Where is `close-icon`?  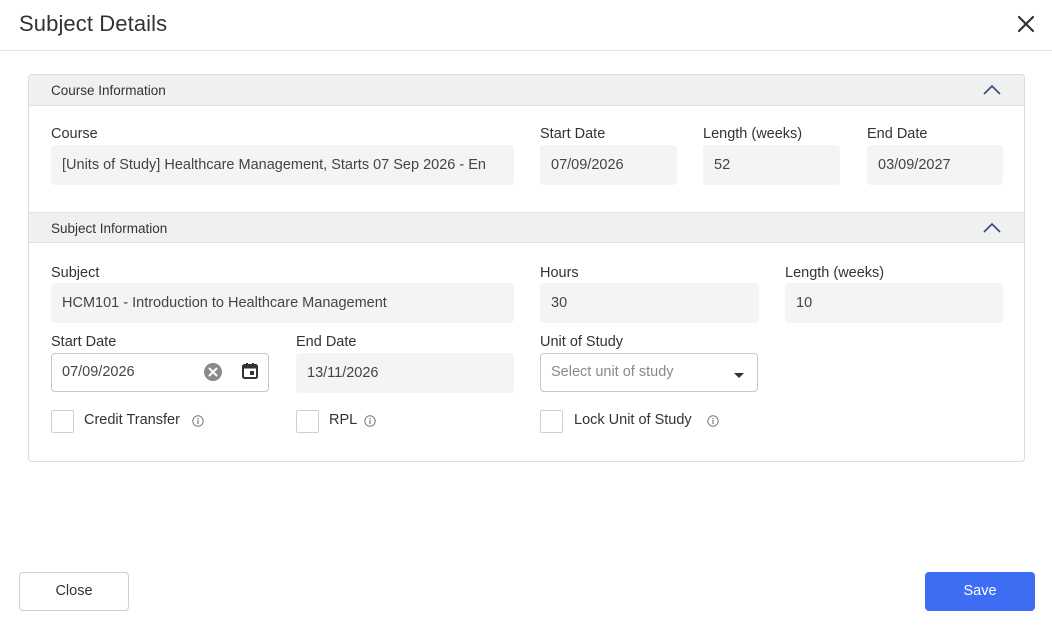 close-icon is located at coordinates (1026, 24).